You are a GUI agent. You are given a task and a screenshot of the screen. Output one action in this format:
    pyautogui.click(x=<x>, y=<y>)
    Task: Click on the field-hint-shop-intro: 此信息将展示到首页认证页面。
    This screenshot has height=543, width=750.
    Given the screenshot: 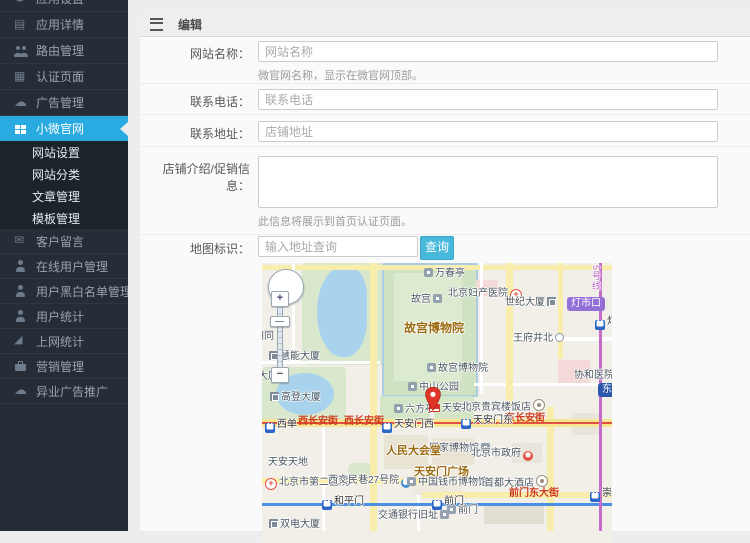 What is the action you would take?
    pyautogui.click(x=335, y=222)
    